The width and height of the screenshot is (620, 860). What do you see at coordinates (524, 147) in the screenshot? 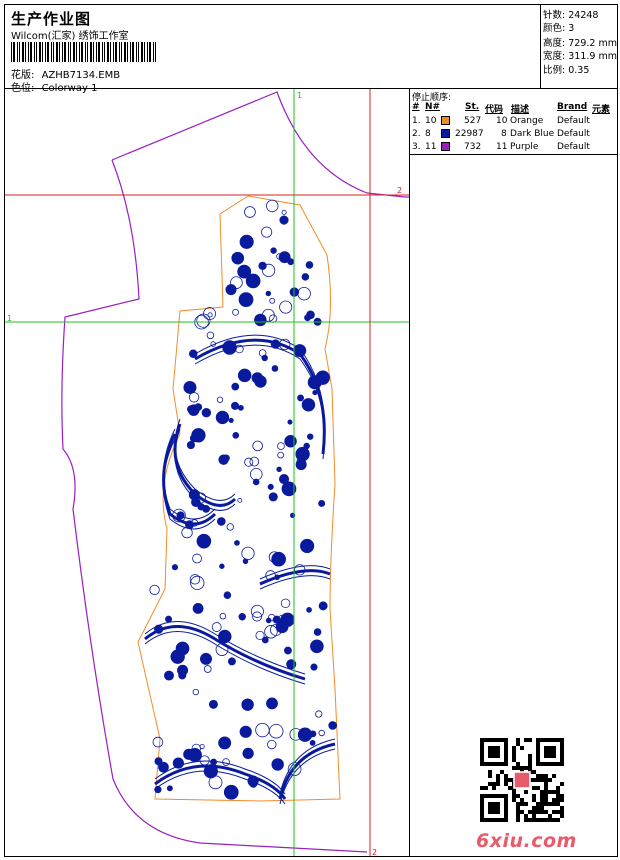
I see `row-desc: Purple` at bounding box center [524, 147].